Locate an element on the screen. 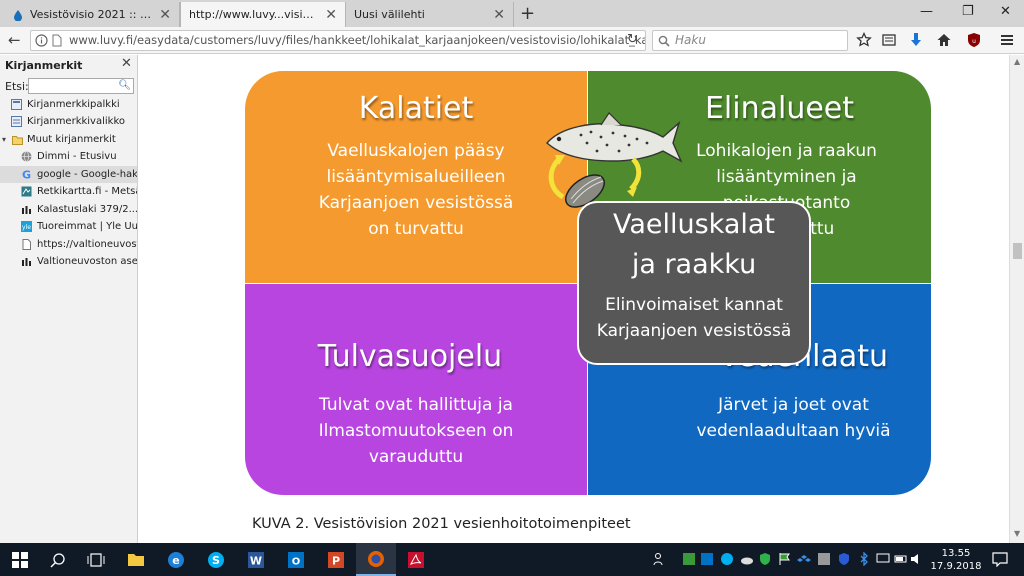 The height and width of the screenshot is (576, 1024). svg-text: S is located at coordinates (216, 560).